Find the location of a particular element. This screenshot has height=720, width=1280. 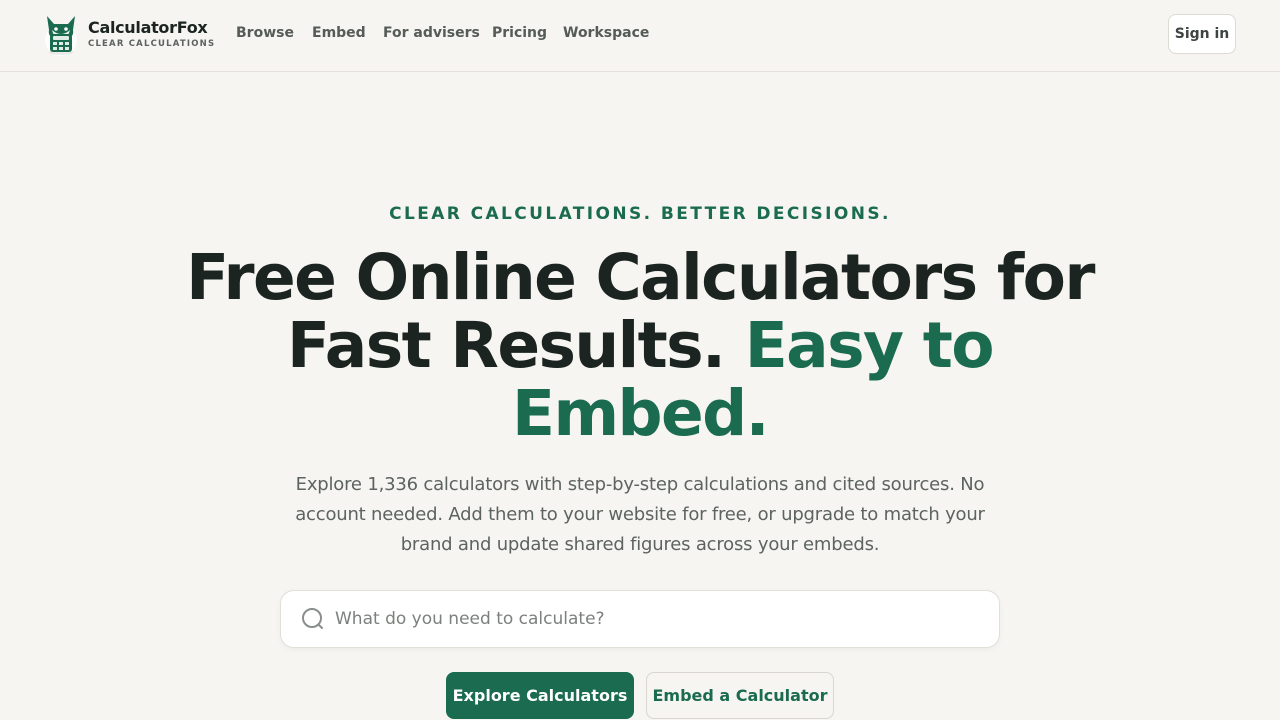

nav-link-browse: Browse is located at coordinates (265, 33).